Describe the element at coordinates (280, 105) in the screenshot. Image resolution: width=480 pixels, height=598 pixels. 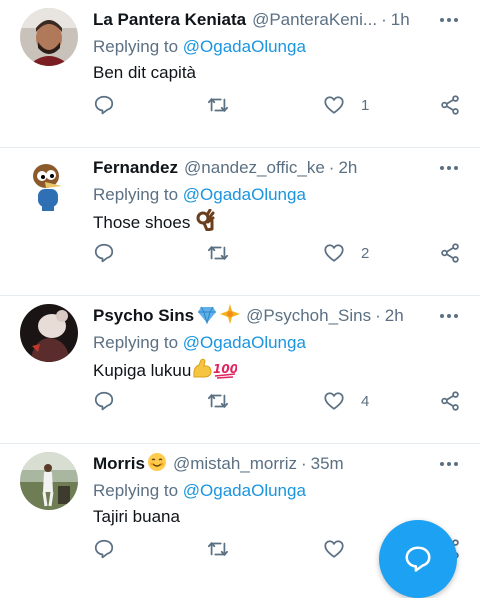
I see `action-bar: 1` at that location.